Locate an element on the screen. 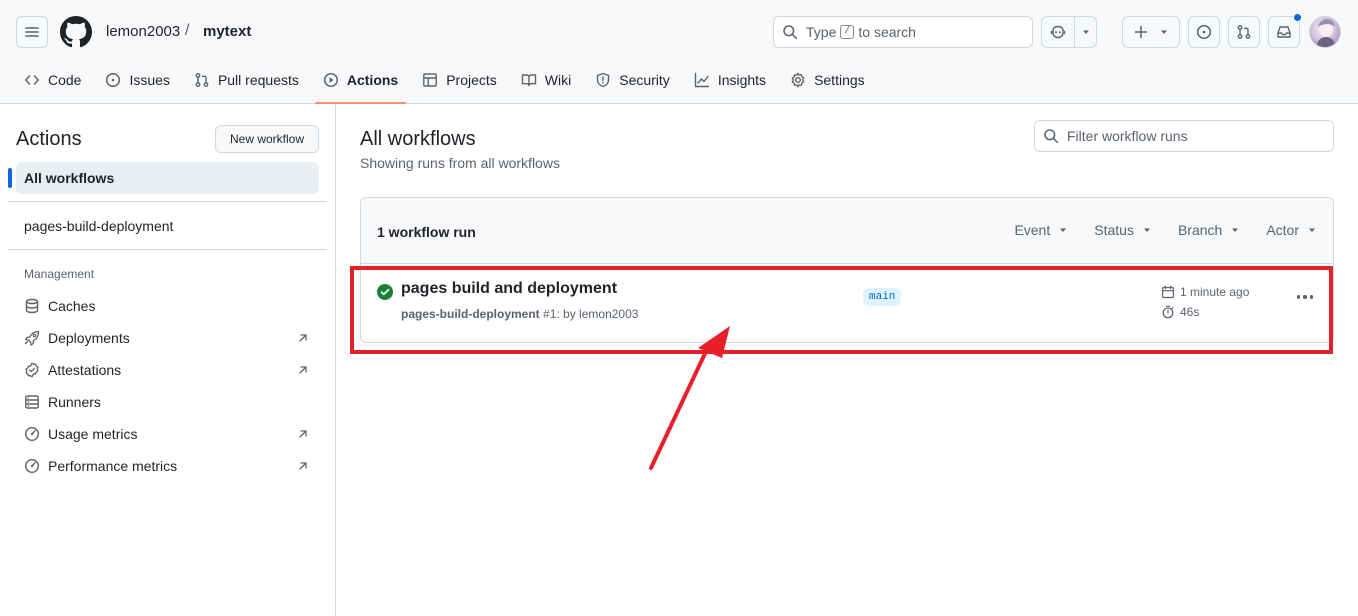 This screenshot has height=616, width=1358. runs-filters: Event Status Branch Actor is located at coordinates (1152, 230).